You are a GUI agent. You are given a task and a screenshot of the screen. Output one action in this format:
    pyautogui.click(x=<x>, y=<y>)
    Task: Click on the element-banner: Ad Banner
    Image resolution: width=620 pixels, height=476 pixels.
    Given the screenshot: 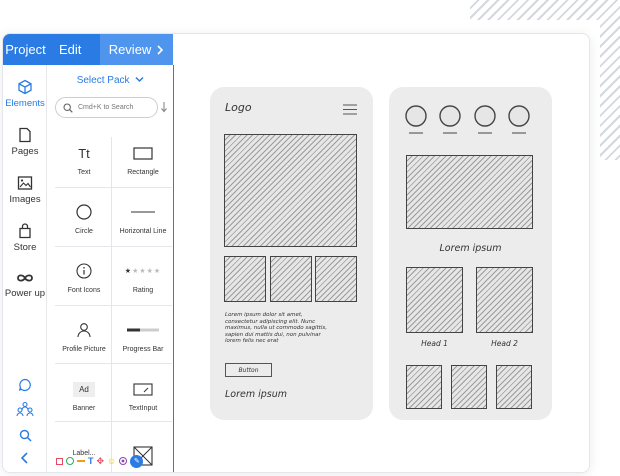 What is the action you would take?
    pyautogui.click(x=84, y=396)
    